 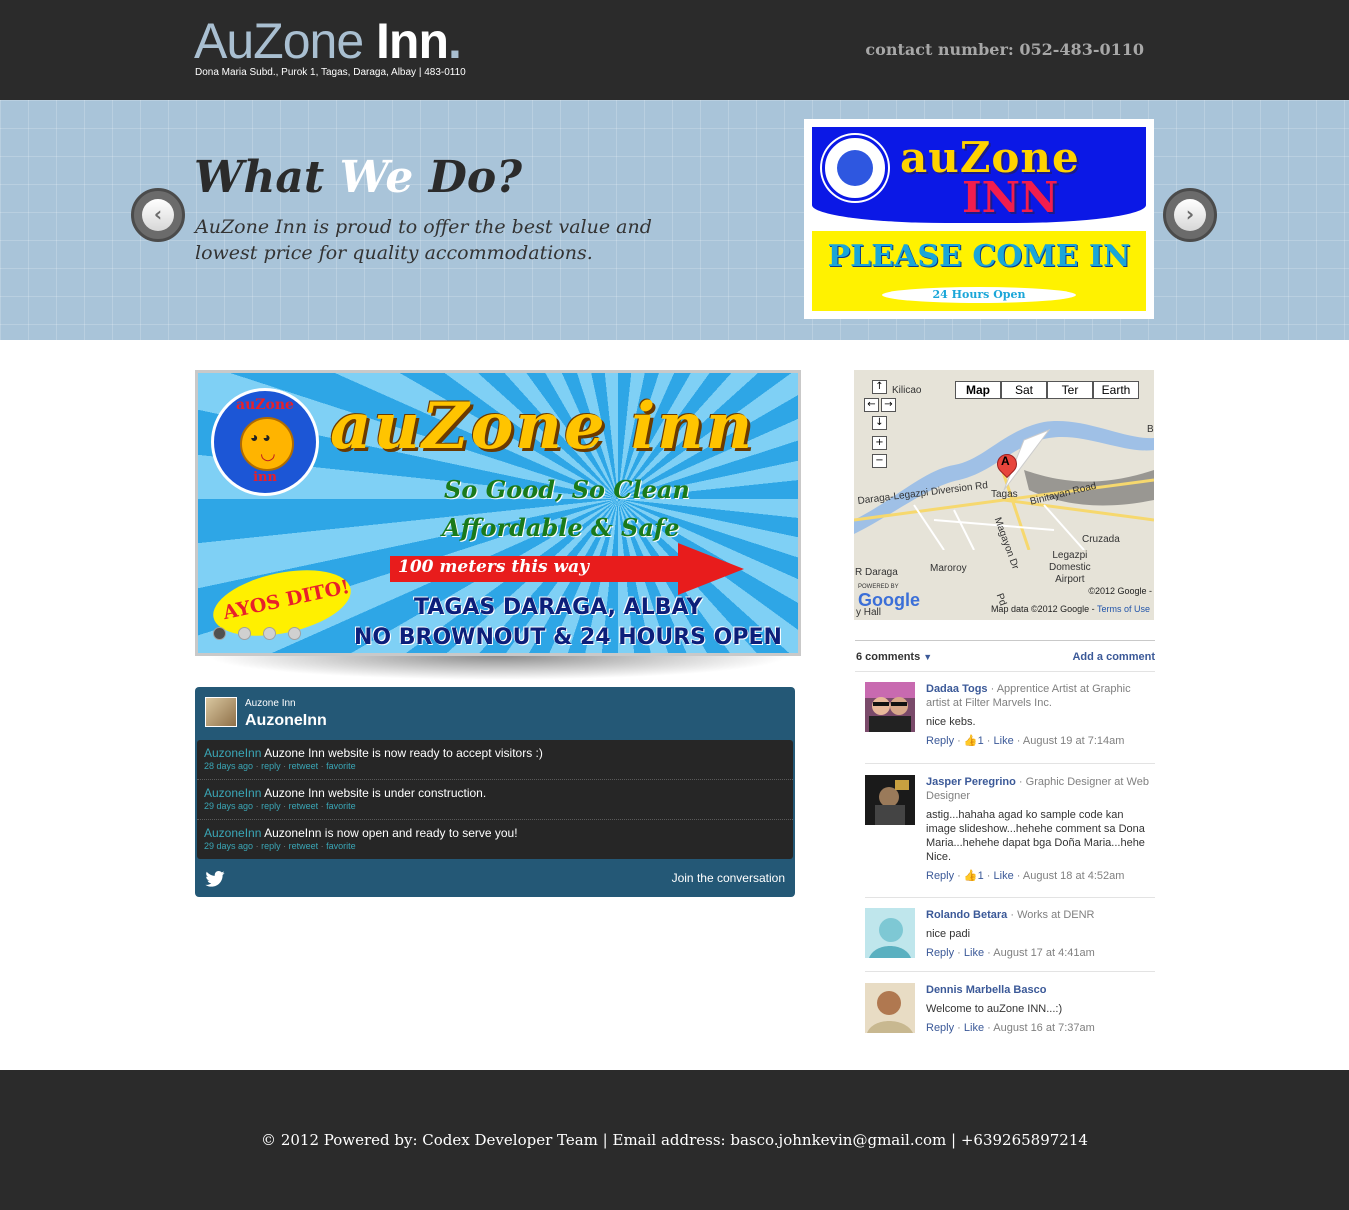 What do you see at coordinates (1004, 49) in the screenshot?
I see `contact-number: contact number: 052-483-0110` at bounding box center [1004, 49].